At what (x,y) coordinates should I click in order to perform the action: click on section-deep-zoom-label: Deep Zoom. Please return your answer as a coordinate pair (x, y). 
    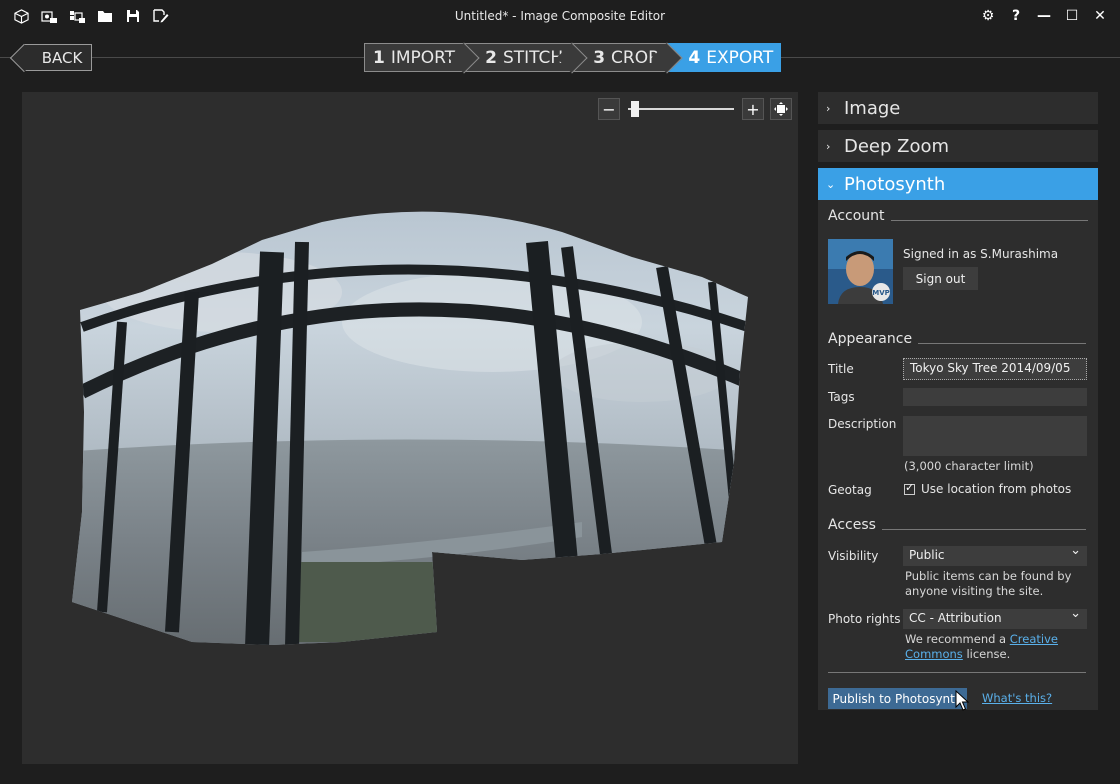
    Looking at the image, I should click on (897, 146).